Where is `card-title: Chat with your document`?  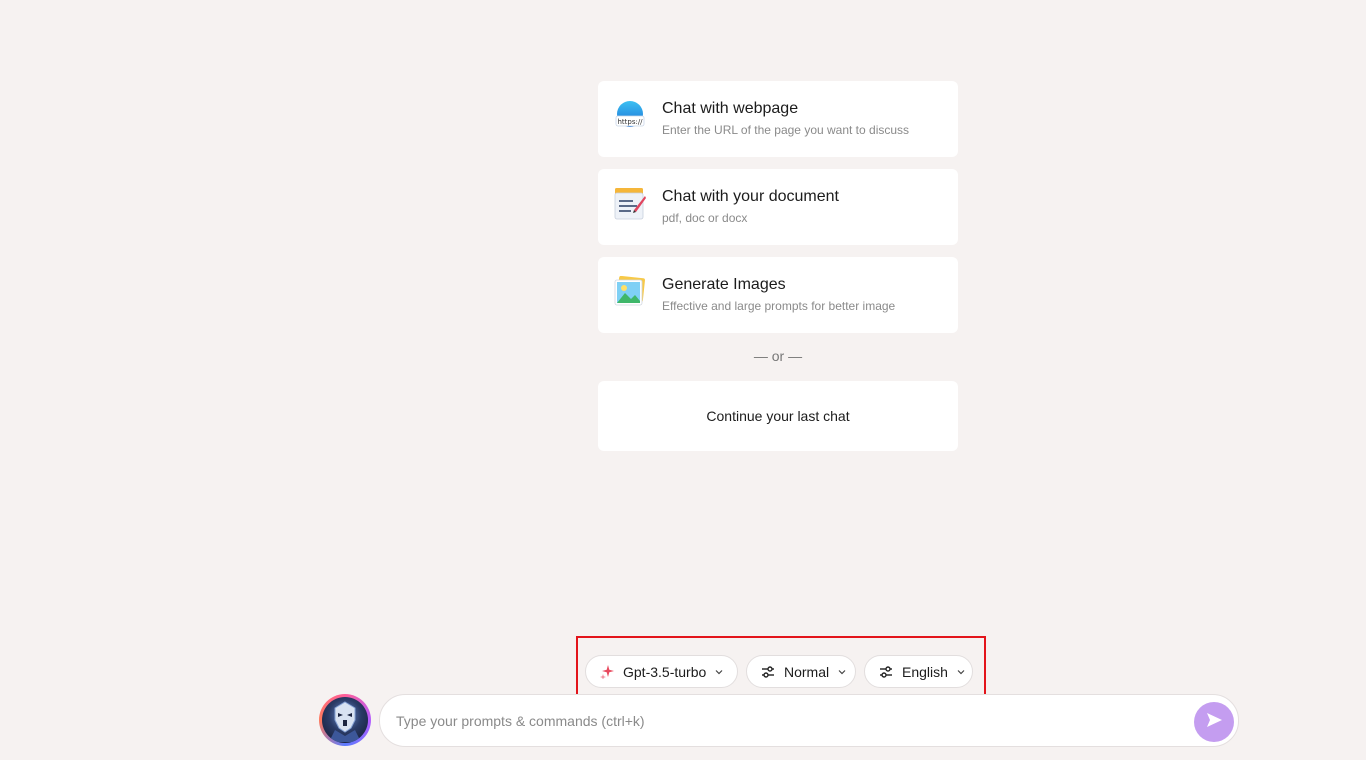 card-title: Chat with your document is located at coordinates (750, 196).